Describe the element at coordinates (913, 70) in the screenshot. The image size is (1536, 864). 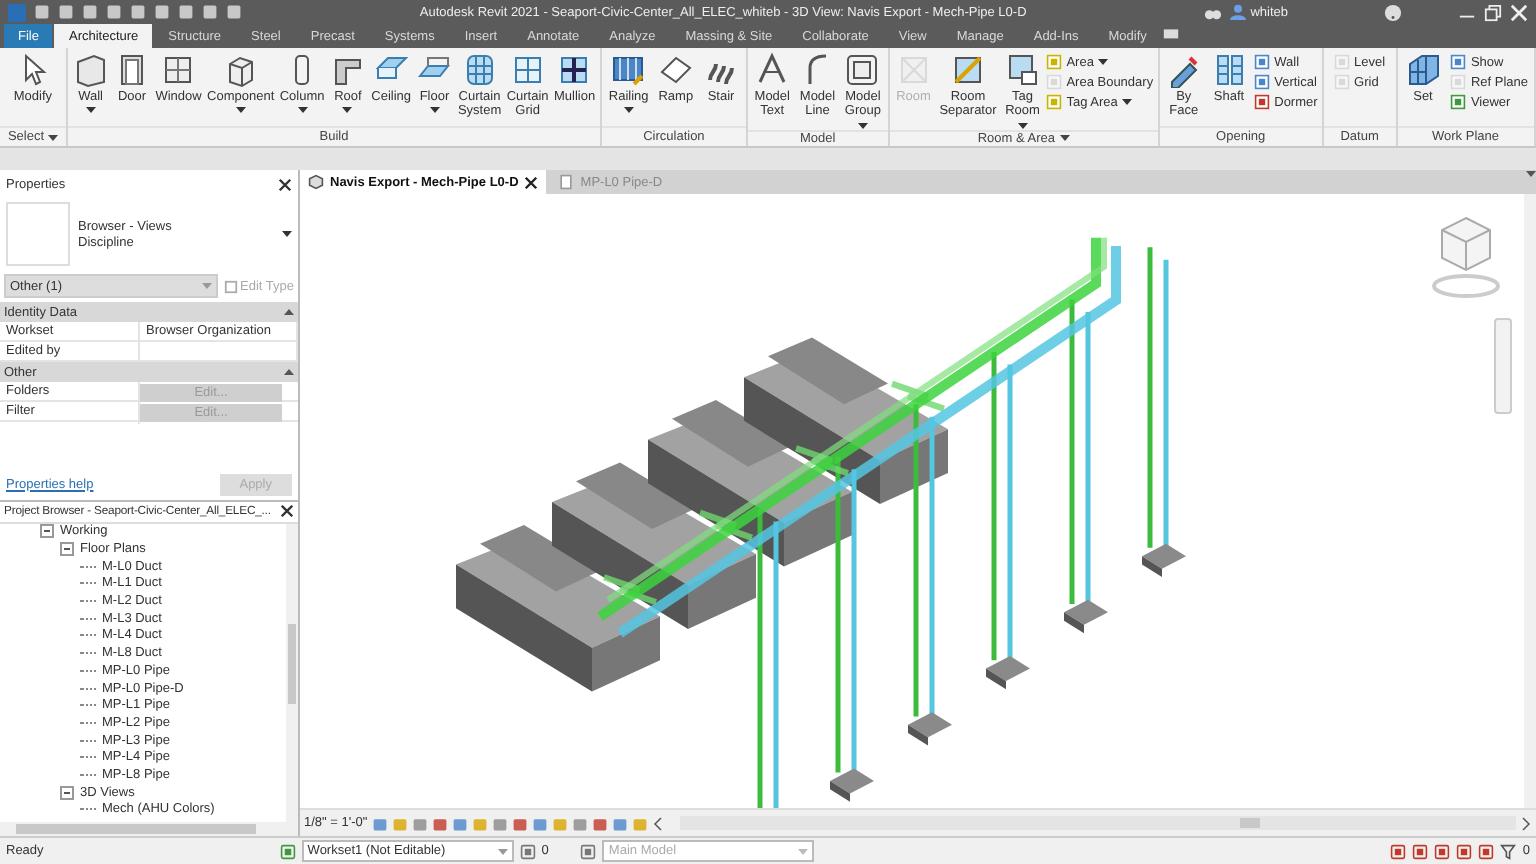
I see `room-icon` at that location.